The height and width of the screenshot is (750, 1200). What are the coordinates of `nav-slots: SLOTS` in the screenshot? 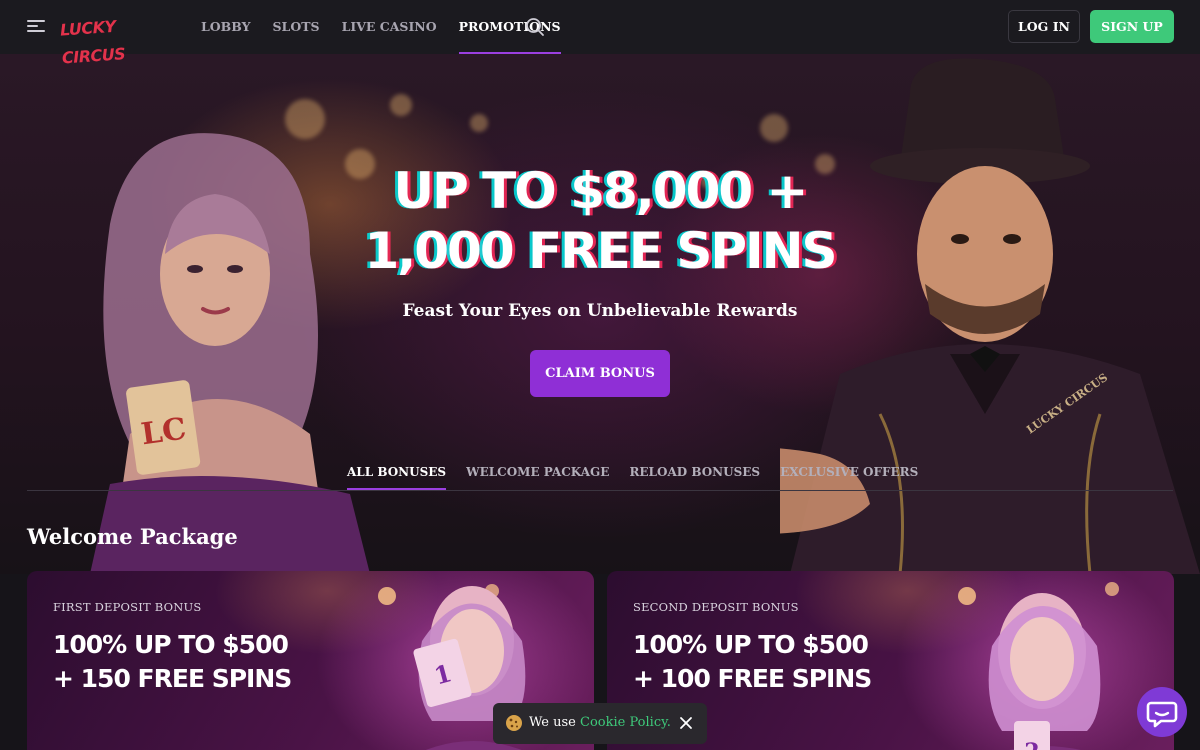 It's located at (296, 27).